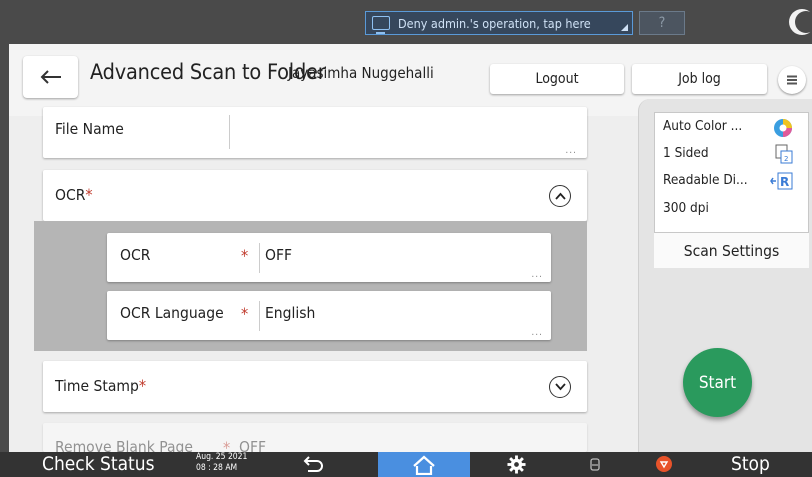 Image resolution: width=812 pixels, height=477 pixels. Describe the element at coordinates (557, 79) in the screenshot. I see `logout-button: Logout` at that location.